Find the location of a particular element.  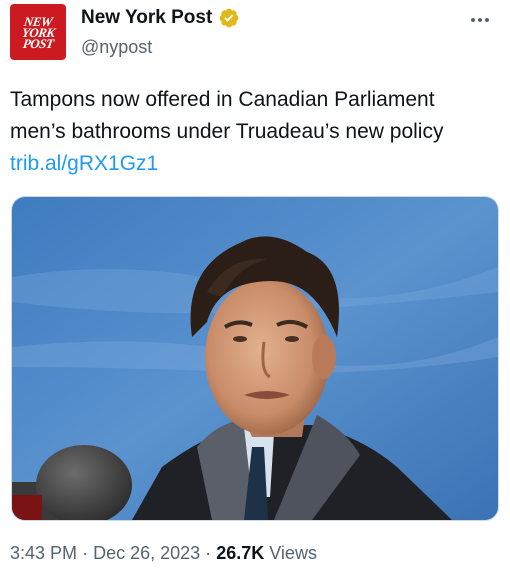

account-name-row: New York Post is located at coordinates (160, 18).